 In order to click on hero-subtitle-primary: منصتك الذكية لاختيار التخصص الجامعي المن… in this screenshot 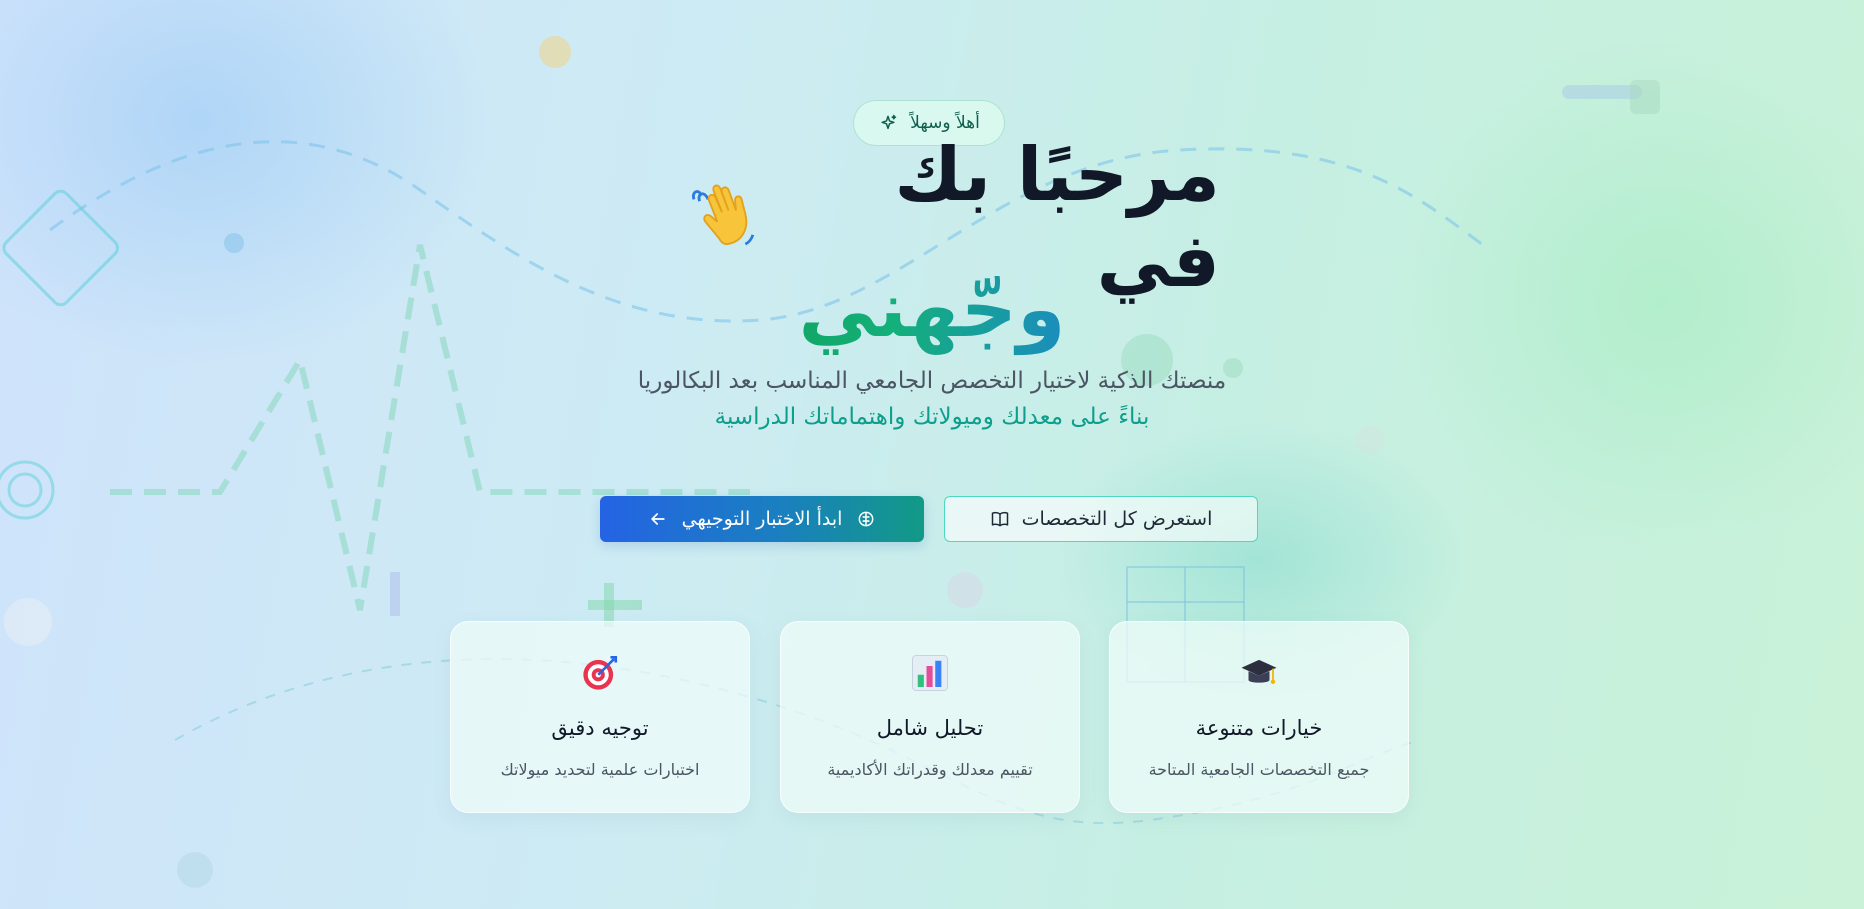, I will do `click(932, 381)`.